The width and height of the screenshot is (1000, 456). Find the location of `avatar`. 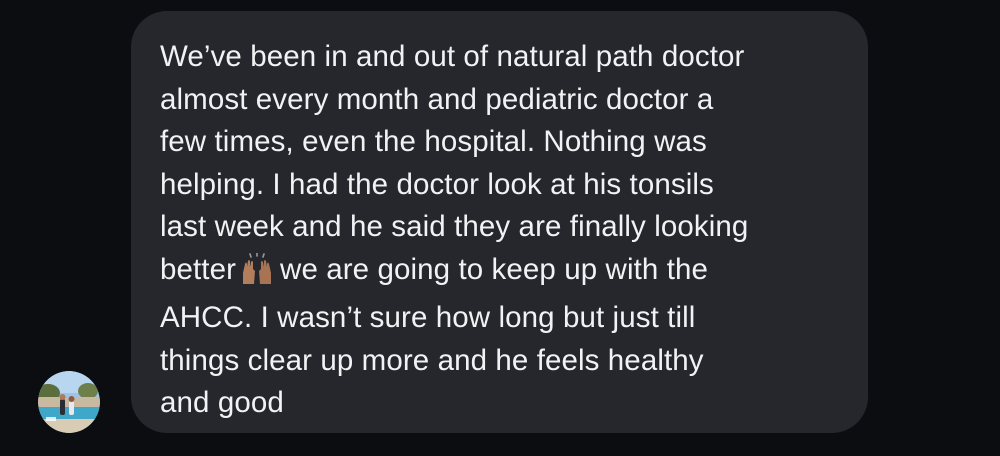

avatar is located at coordinates (69, 402).